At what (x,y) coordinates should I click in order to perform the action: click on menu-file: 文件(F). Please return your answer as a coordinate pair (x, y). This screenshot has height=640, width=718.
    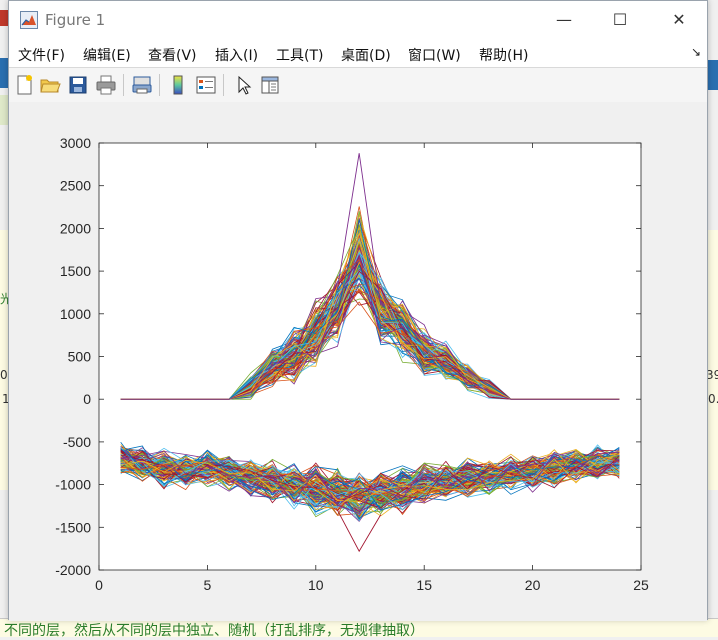
    Looking at the image, I should click on (41, 55).